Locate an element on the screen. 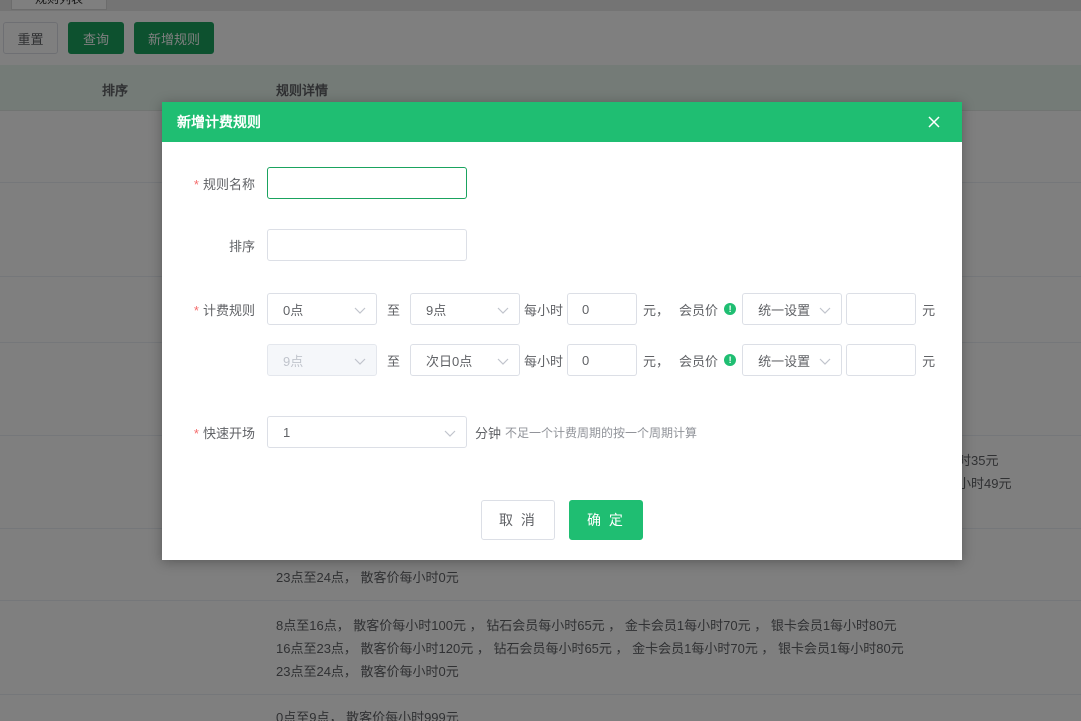  rule-name-input is located at coordinates (367, 183).